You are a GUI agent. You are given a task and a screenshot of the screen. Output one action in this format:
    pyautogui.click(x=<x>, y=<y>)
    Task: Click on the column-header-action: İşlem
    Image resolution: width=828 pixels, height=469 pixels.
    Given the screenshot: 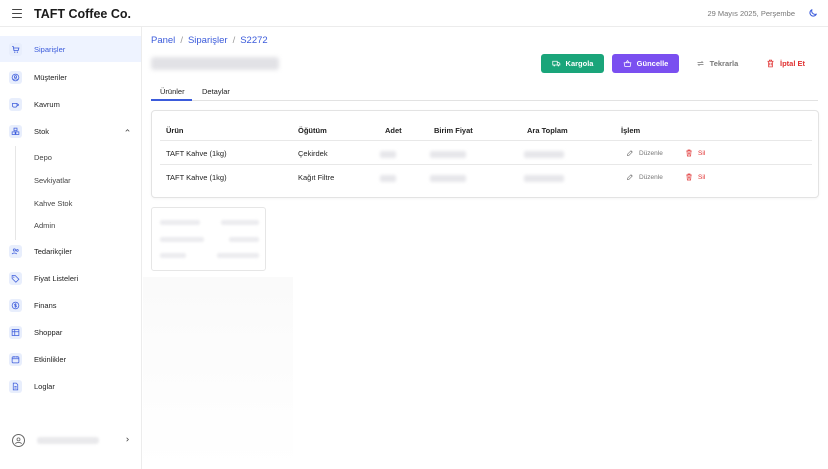 What is the action you would take?
    pyautogui.click(x=631, y=130)
    